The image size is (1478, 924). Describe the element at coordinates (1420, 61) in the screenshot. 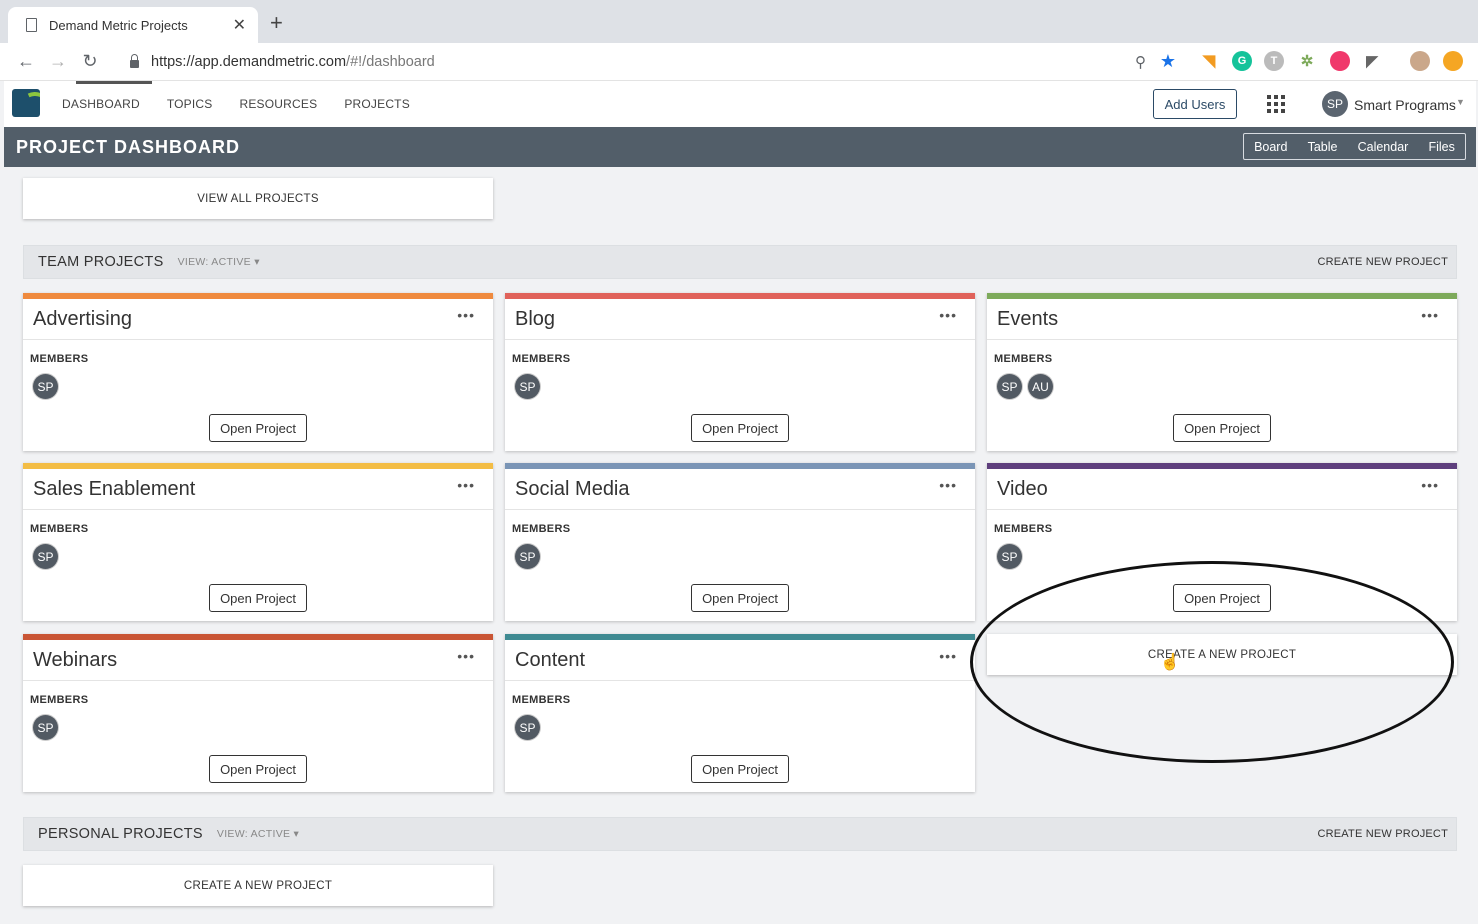

I see `profile-icon` at that location.